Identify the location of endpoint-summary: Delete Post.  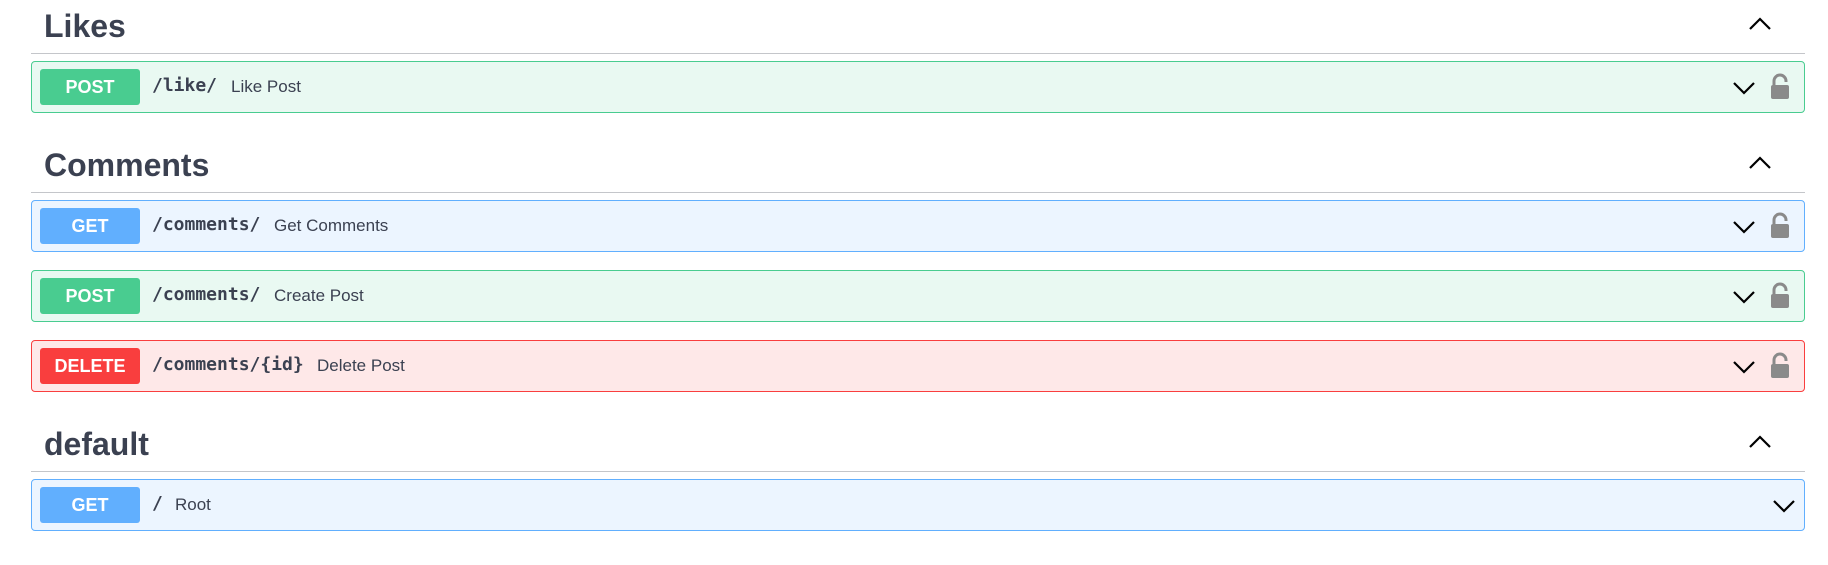
(361, 365).